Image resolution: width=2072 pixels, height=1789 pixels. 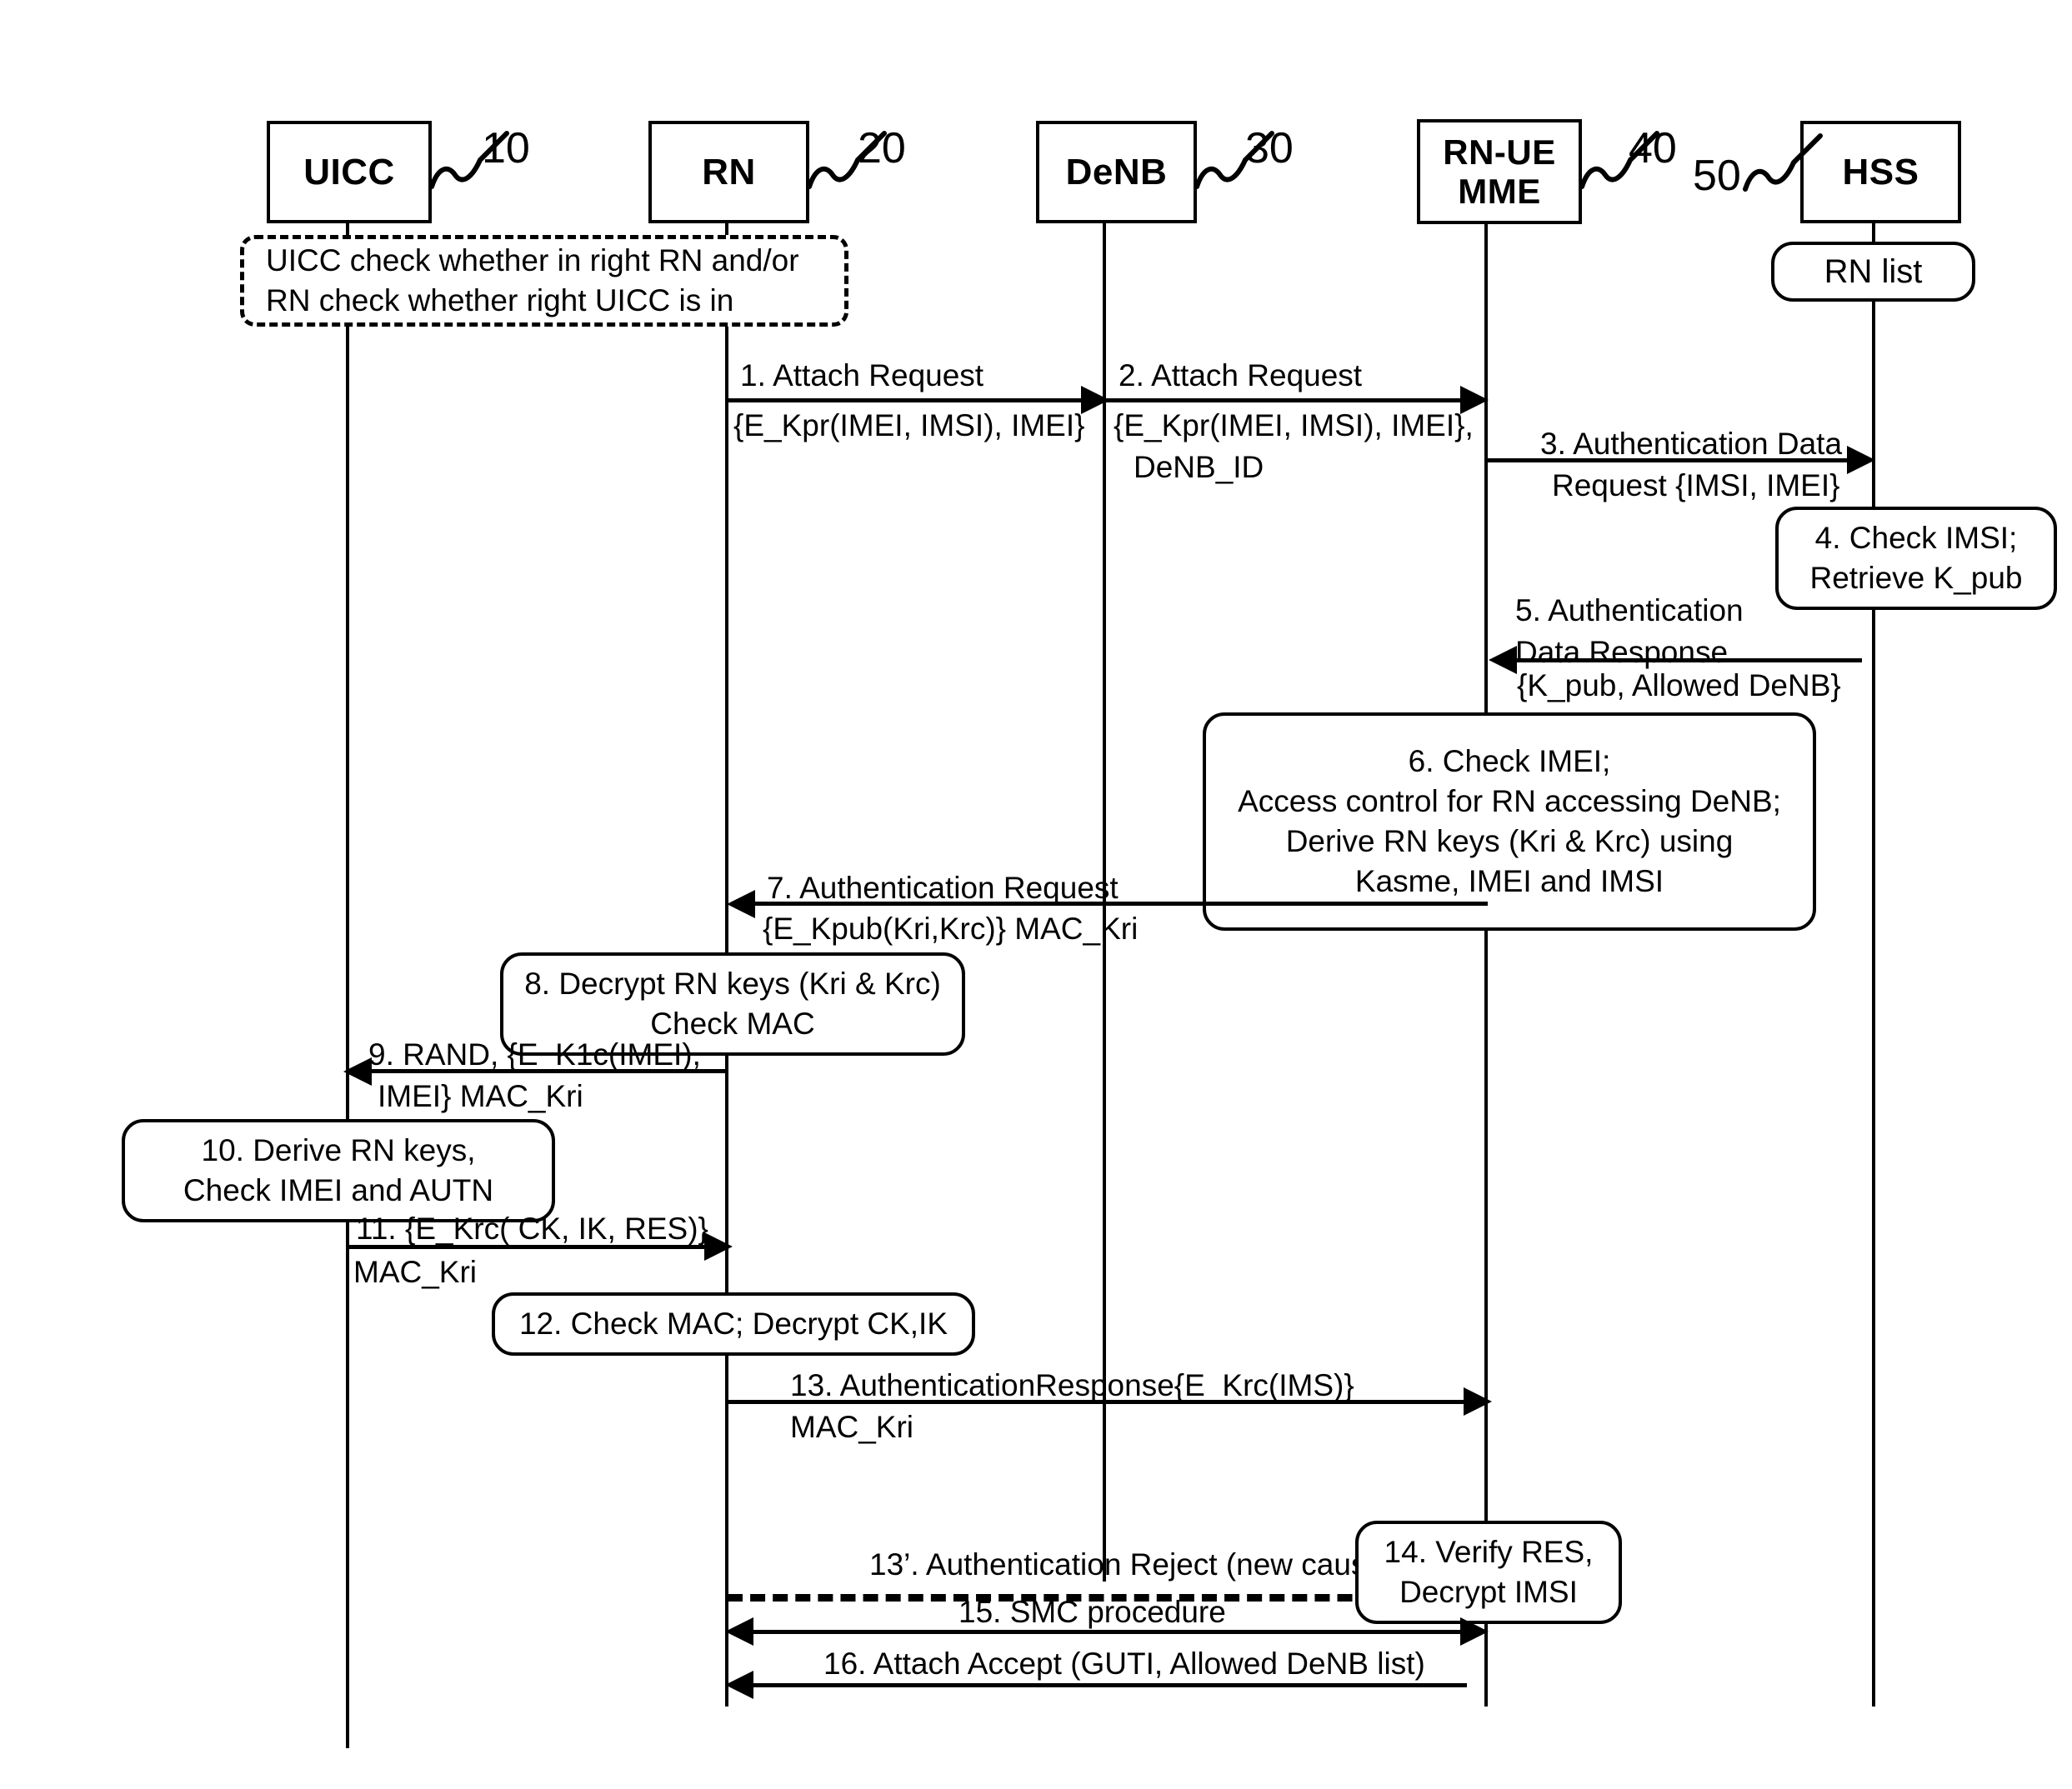 What do you see at coordinates (347, 981) in the screenshot?
I see `lifeline-uicc` at bounding box center [347, 981].